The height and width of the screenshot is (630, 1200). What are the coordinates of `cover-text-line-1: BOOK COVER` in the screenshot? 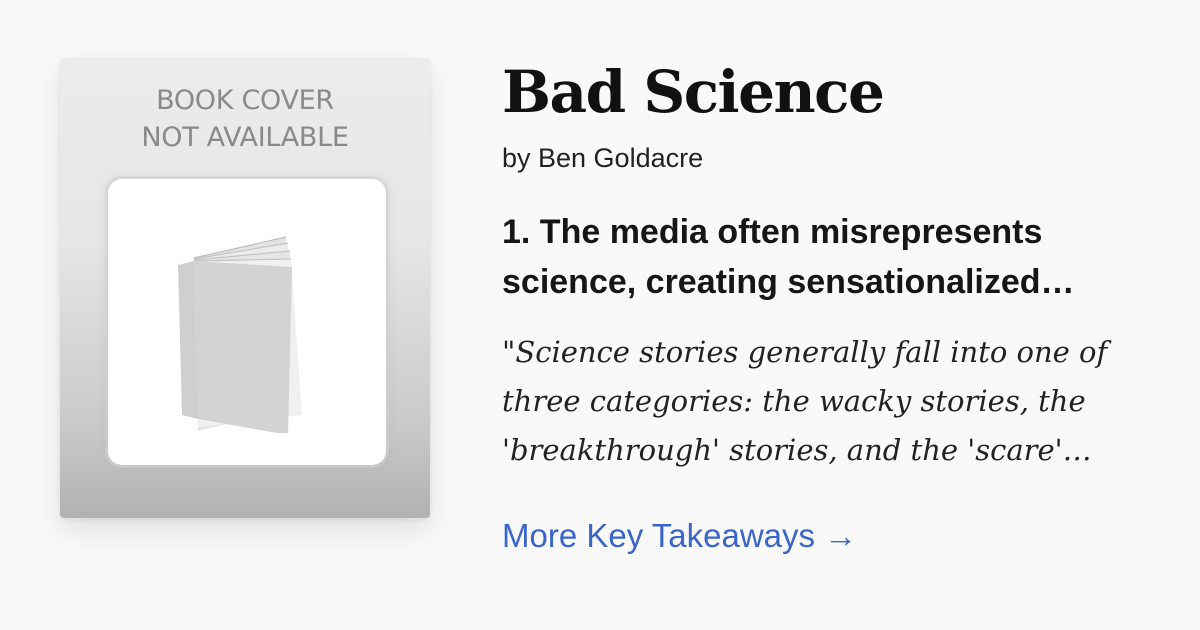 It's located at (245, 100).